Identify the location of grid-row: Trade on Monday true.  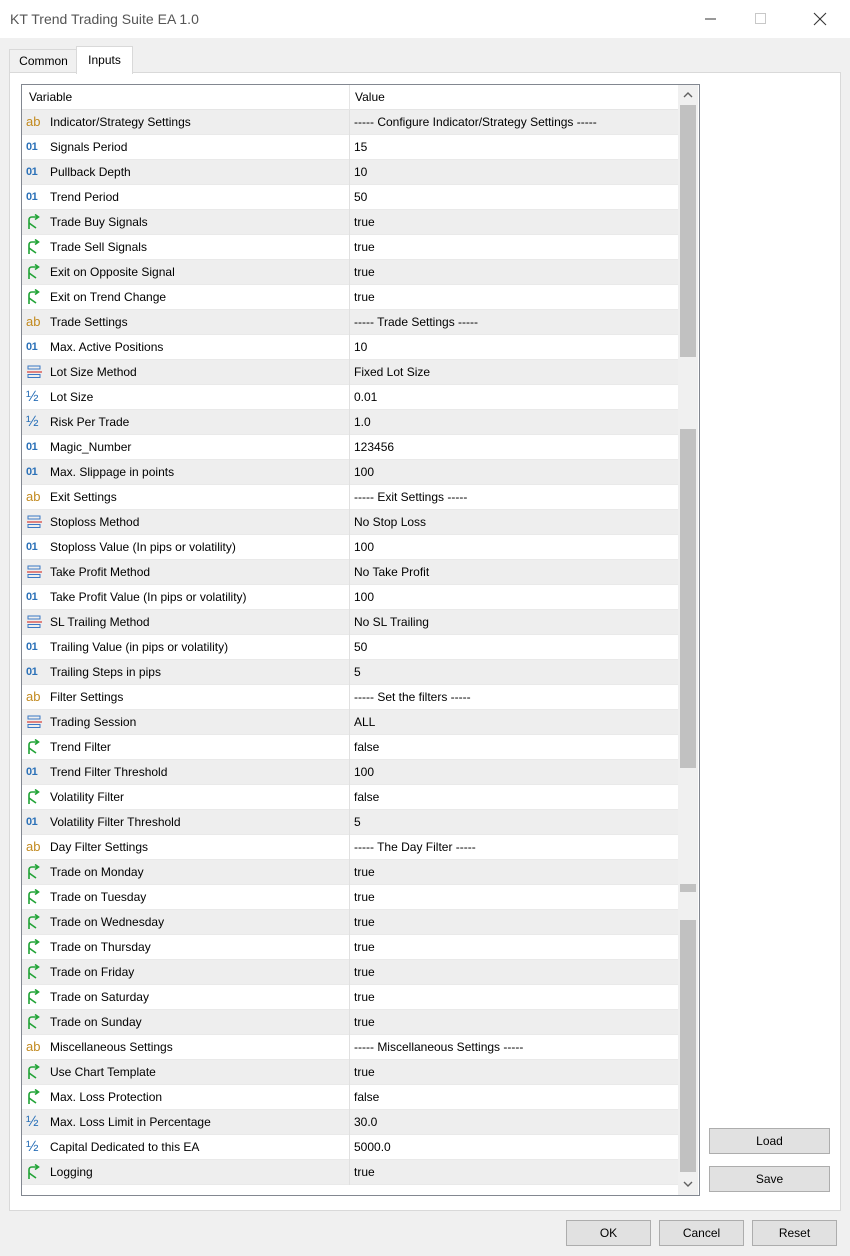
(350, 872).